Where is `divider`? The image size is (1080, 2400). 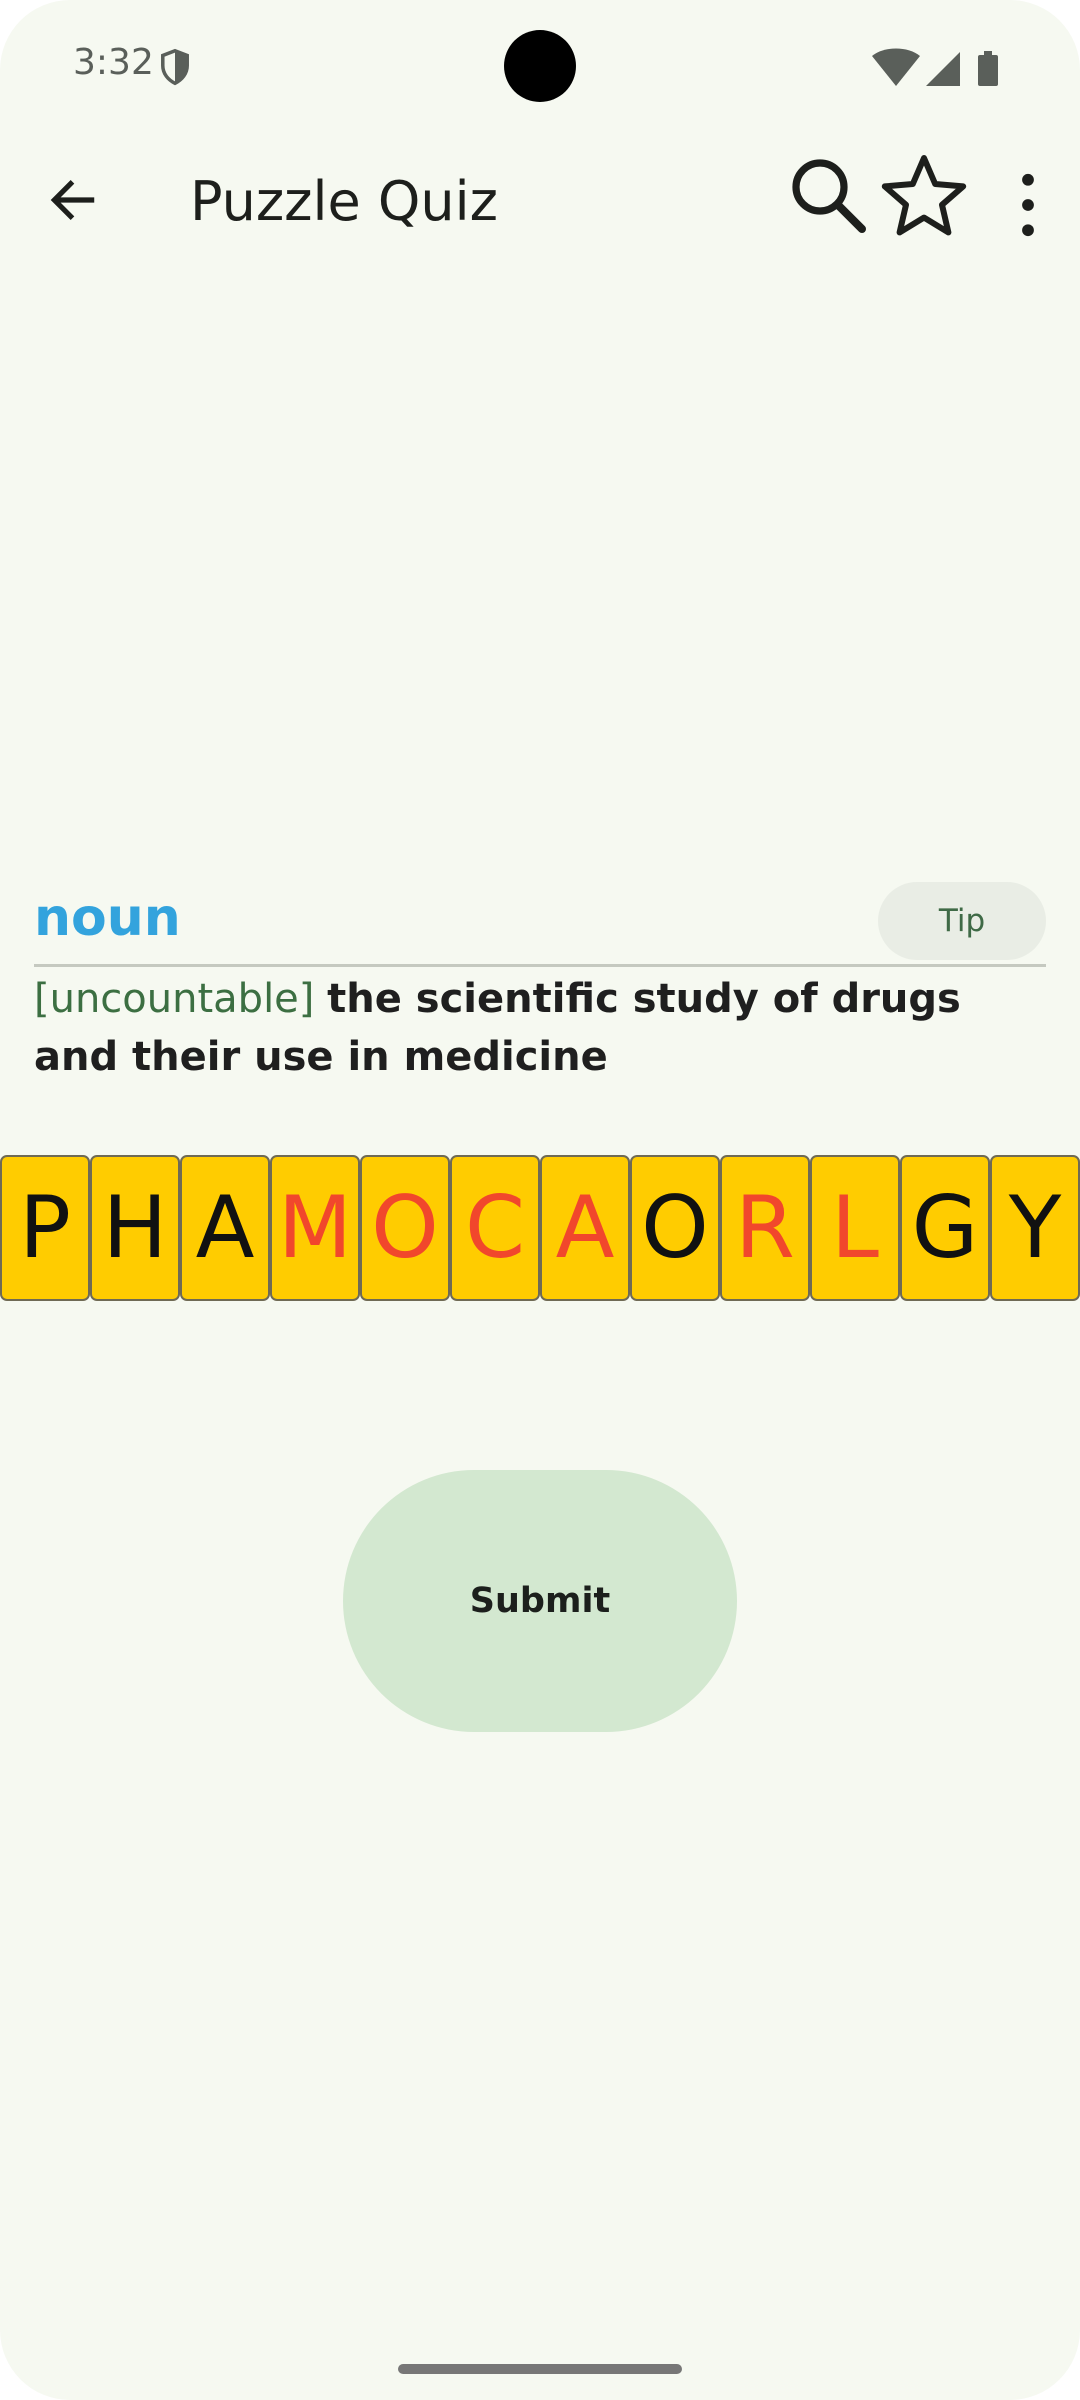
divider is located at coordinates (540, 965).